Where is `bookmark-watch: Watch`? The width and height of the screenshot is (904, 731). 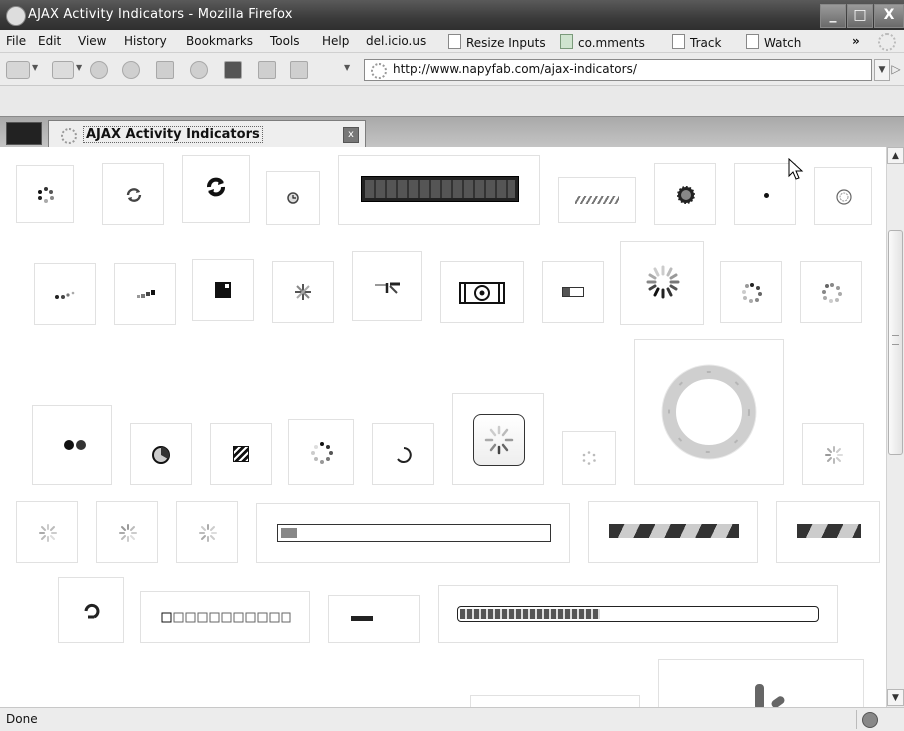
bookmark-watch: Watch is located at coordinates (773, 42).